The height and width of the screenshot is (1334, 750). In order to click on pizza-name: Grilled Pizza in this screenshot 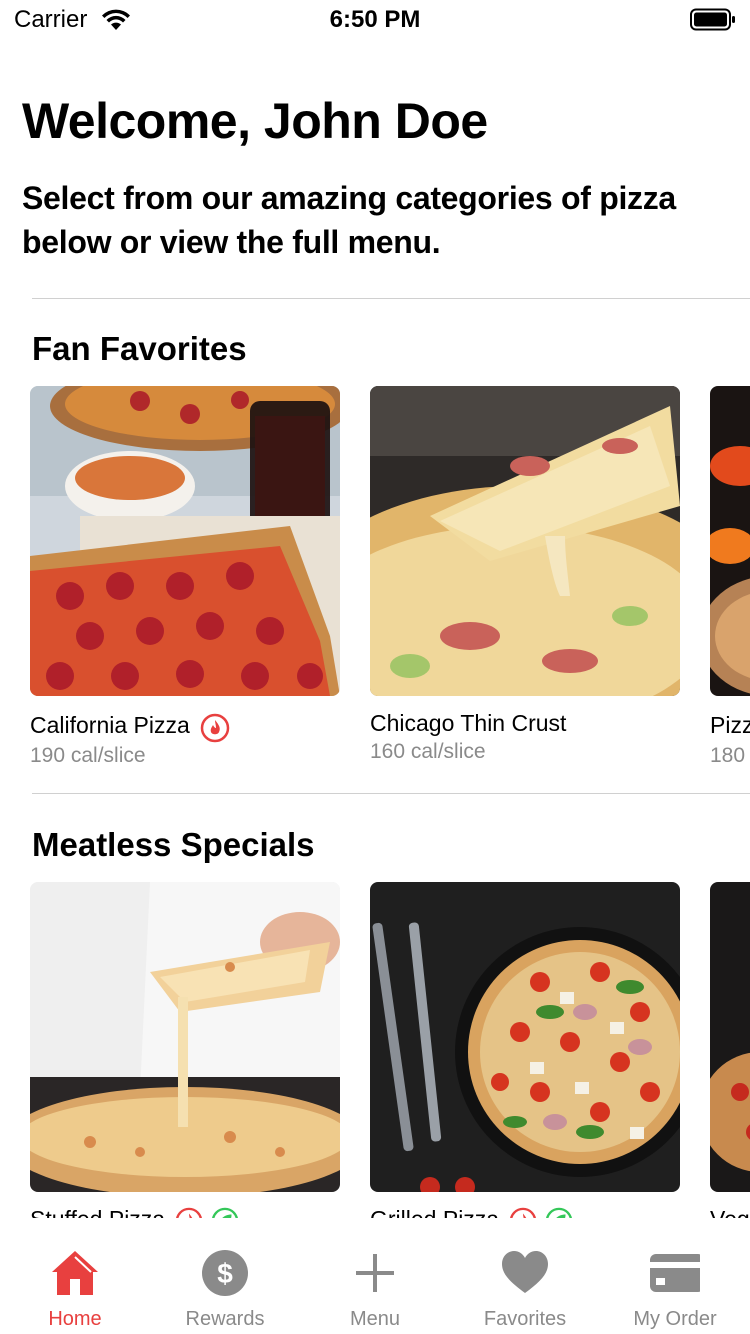, I will do `click(434, 1212)`.